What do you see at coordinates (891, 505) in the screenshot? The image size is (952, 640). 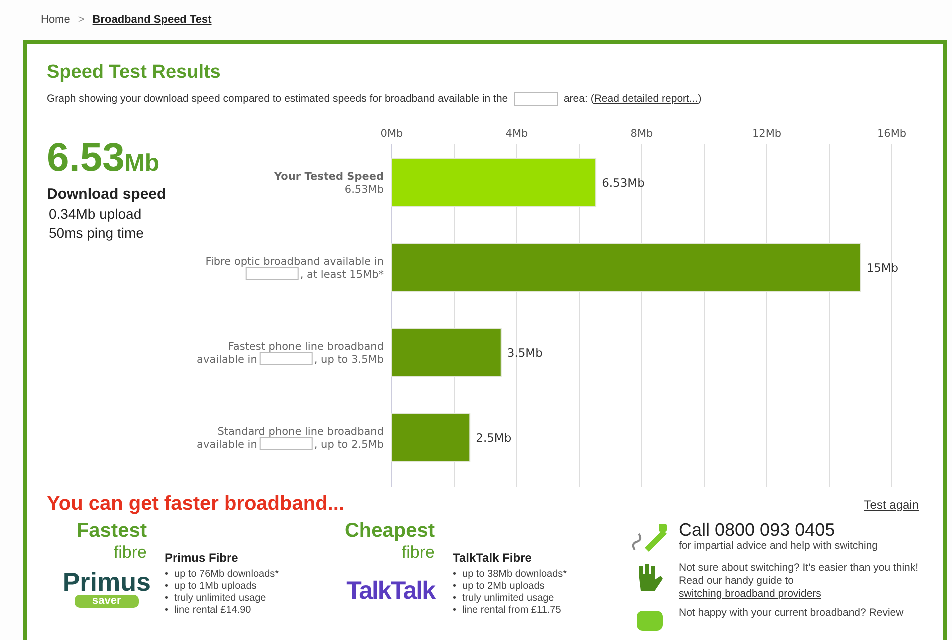 I see `test-again-link: Test again` at bounding box center [891, 505].